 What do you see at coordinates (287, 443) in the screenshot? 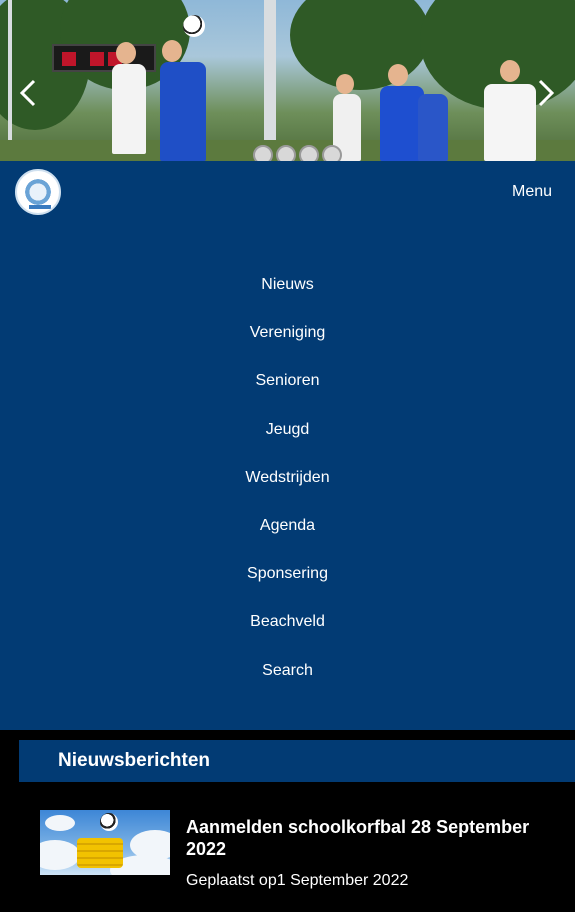
I see `nav-item-jeugd: Jeugd` at bounding box center [287, 443].